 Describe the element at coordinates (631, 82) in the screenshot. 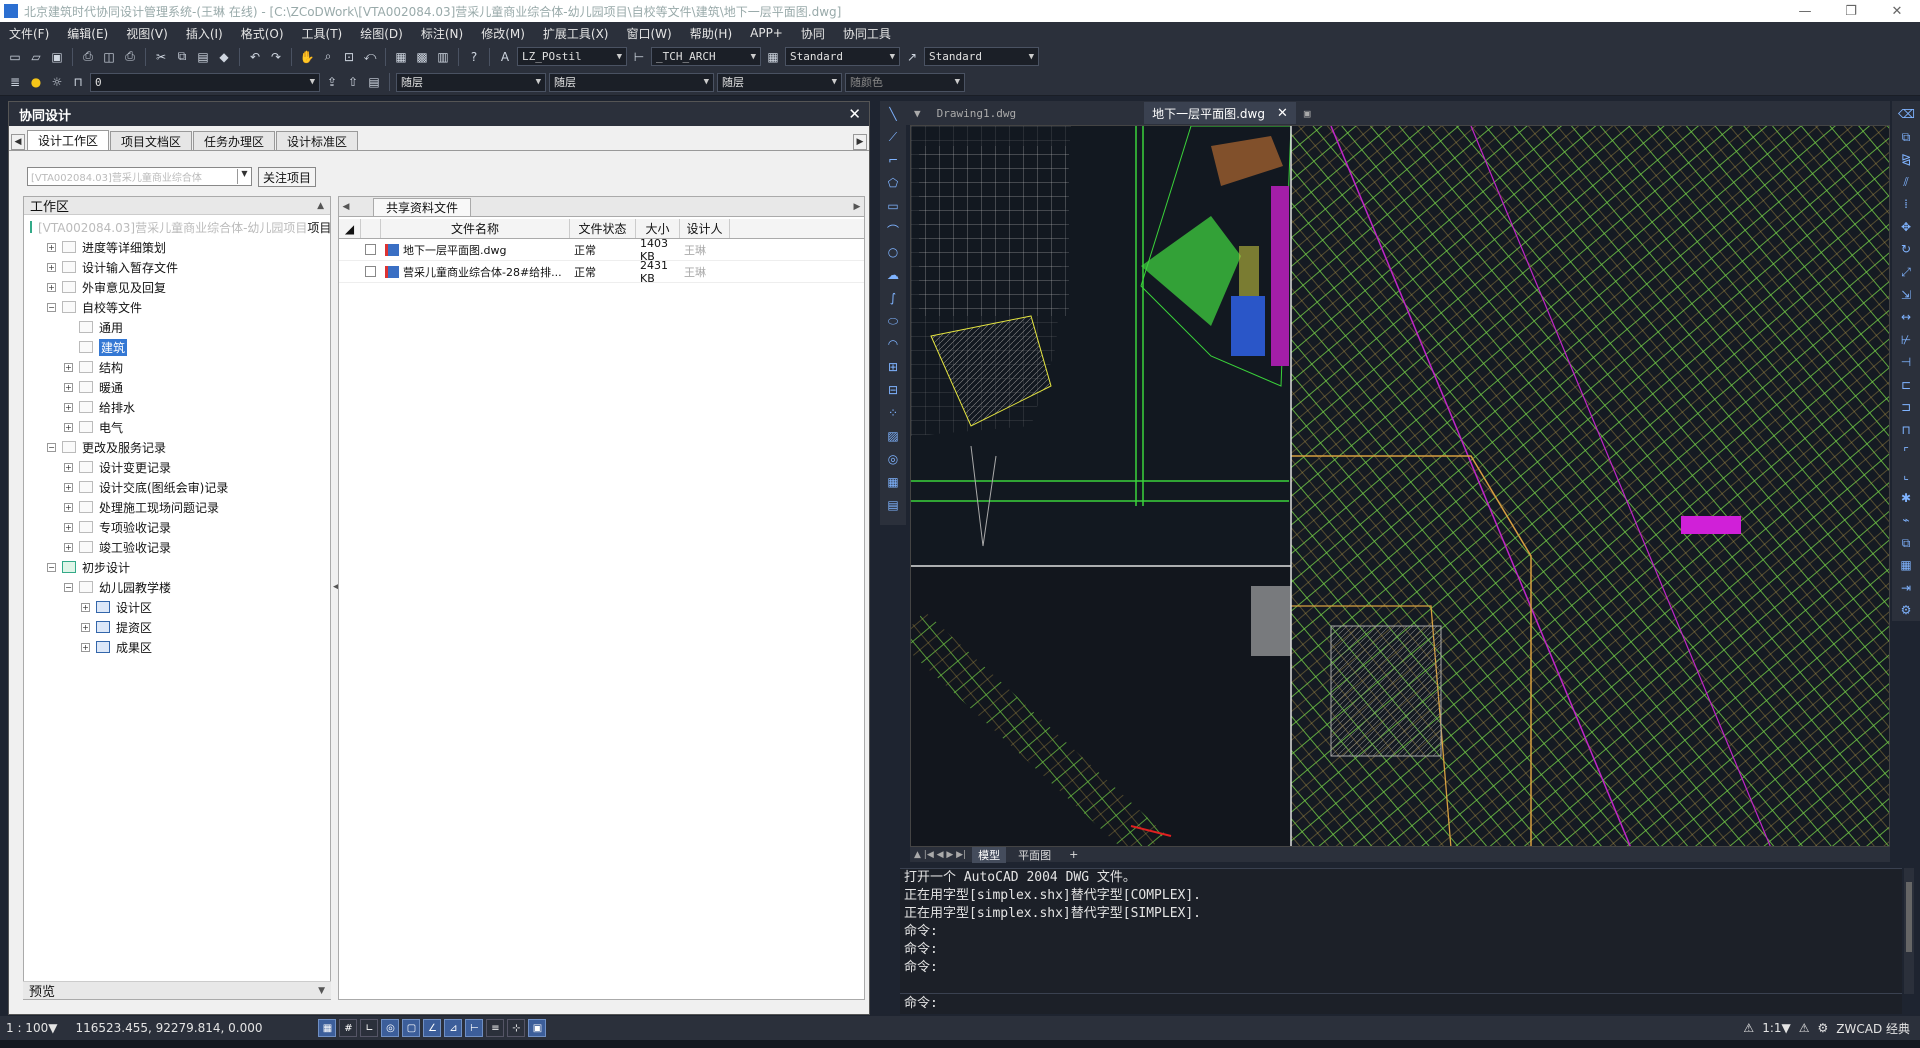

I see `linetype-select: 随层 ▼` at that location.